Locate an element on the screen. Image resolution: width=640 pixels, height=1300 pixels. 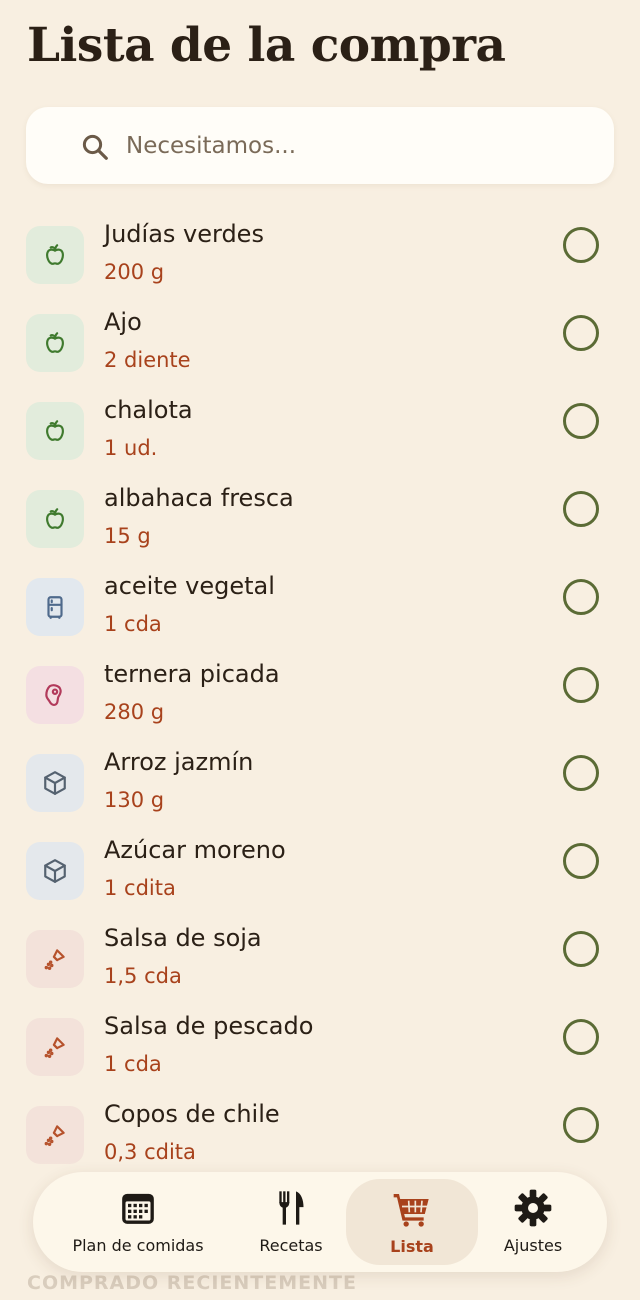
meat-icon is located at coordinates (53, 695).